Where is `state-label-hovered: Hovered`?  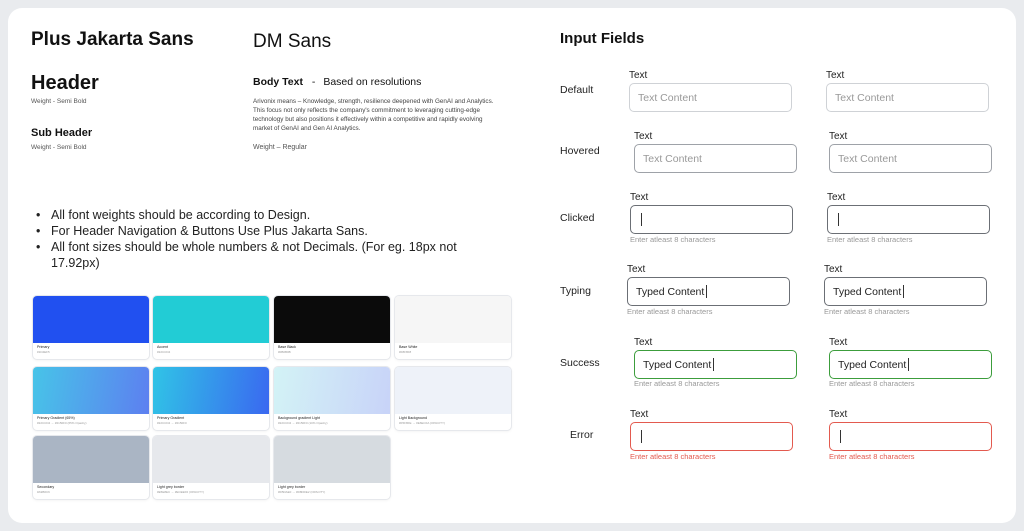
state-label-hovered: Hovered is located at coordinates (580, 151).